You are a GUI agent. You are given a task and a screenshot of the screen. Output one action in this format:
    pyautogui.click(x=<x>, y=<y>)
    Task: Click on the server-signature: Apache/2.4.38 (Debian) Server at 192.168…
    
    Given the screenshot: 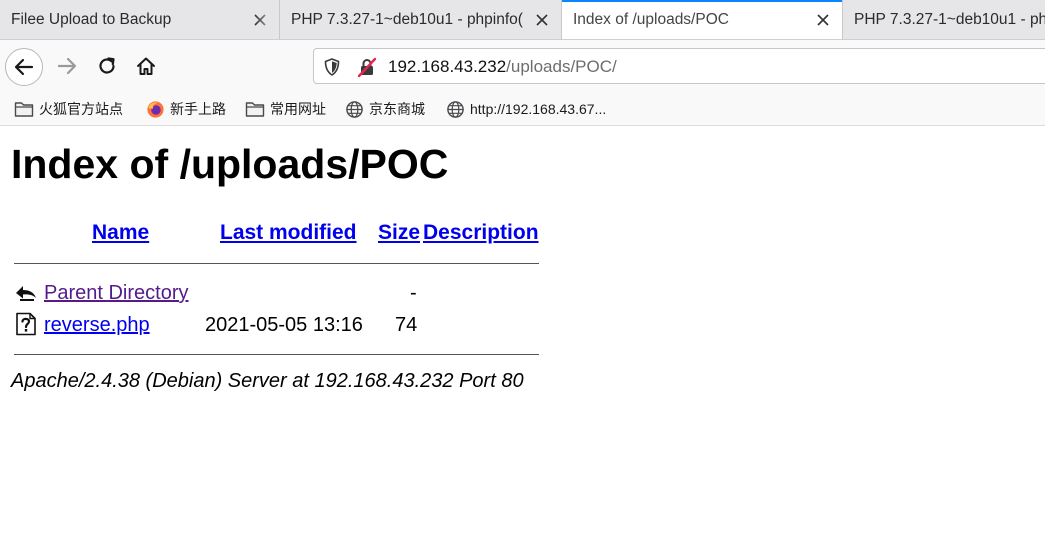 What is the action you would take?
    pyautogui.click(x=267, y=381)
    